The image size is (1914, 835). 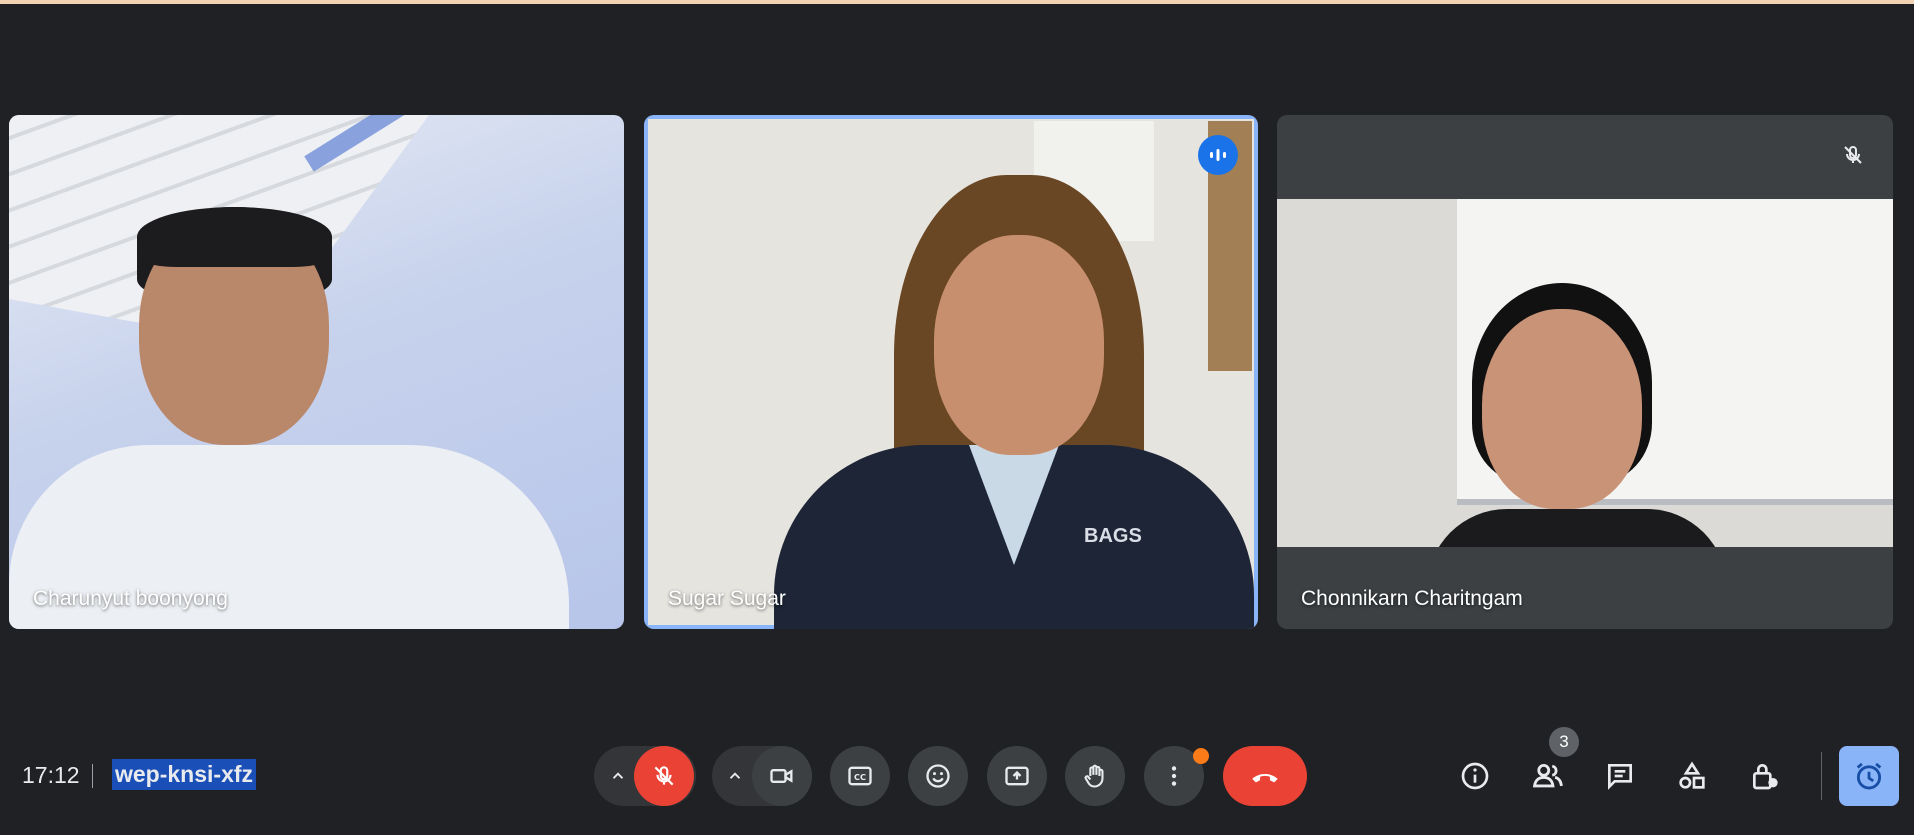 What do you see at coordinates (1113, 536) in the screenshot?
I see `shirt-logo: BAGS` at bounding box center [1113, 536].